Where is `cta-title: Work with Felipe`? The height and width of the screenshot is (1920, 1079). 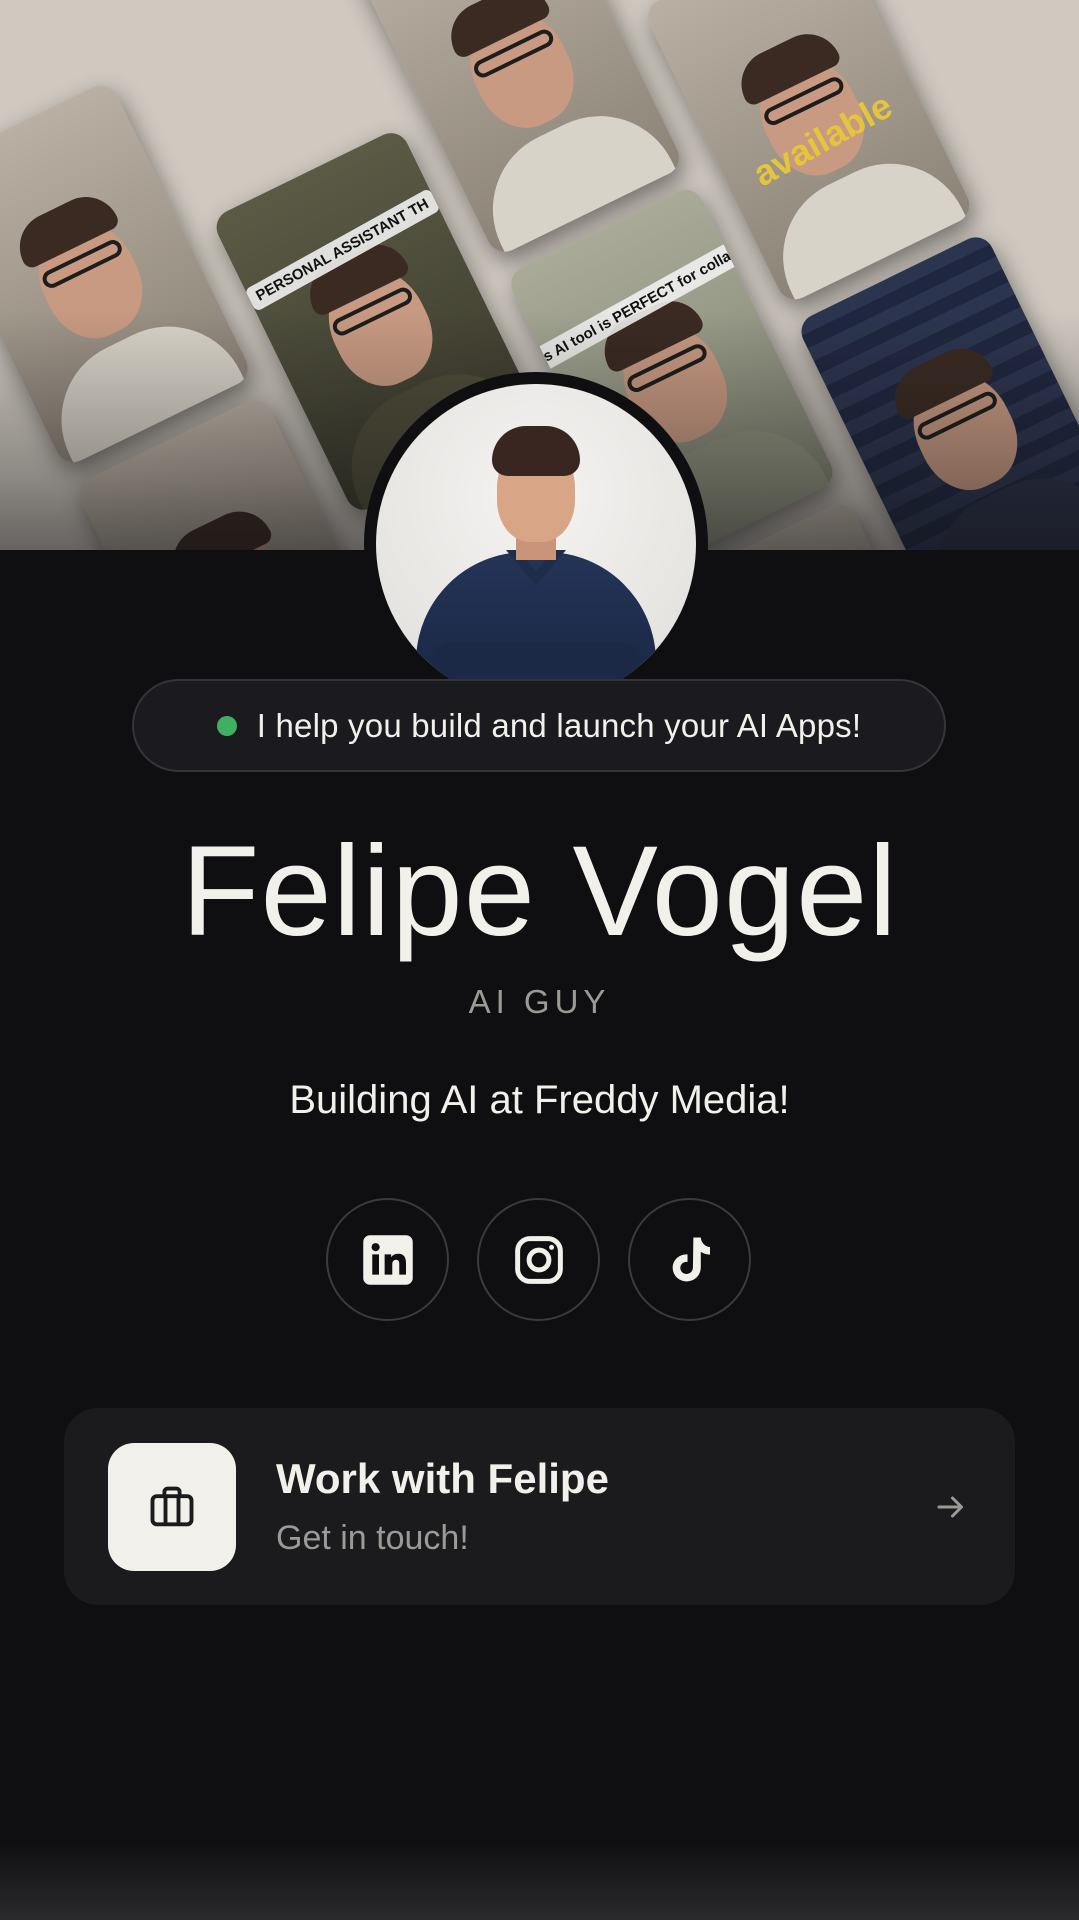 cta-title: Work with Felipe is located at coordinates (442, 1478).